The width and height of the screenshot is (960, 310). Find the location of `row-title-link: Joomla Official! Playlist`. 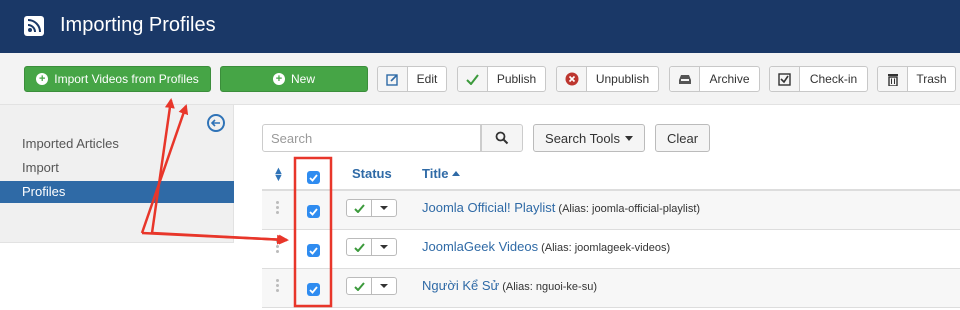

row-title-link: Joomla Official! Playlist is located at coordinates (488, 207).